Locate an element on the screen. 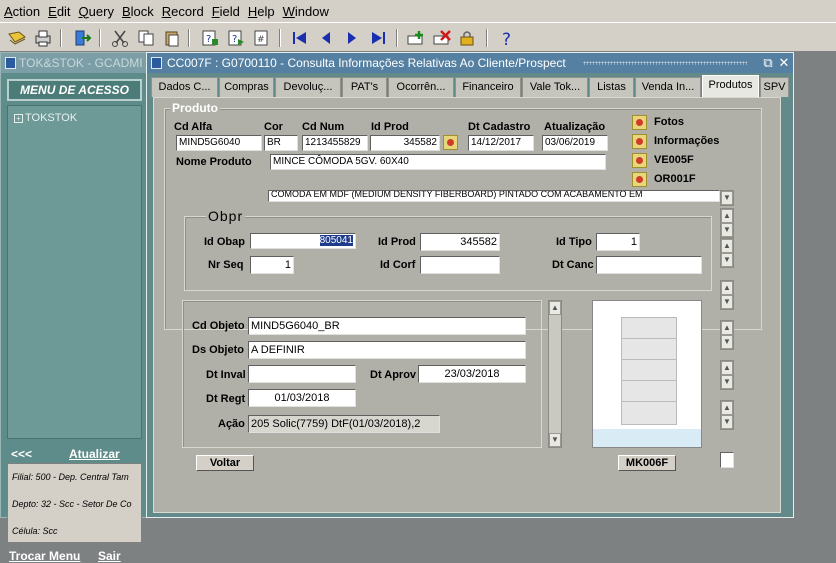 Image resolution: width=836 pixels, height=563 pixels. tab-pats: PAT's is located at coordinates (364, 87).